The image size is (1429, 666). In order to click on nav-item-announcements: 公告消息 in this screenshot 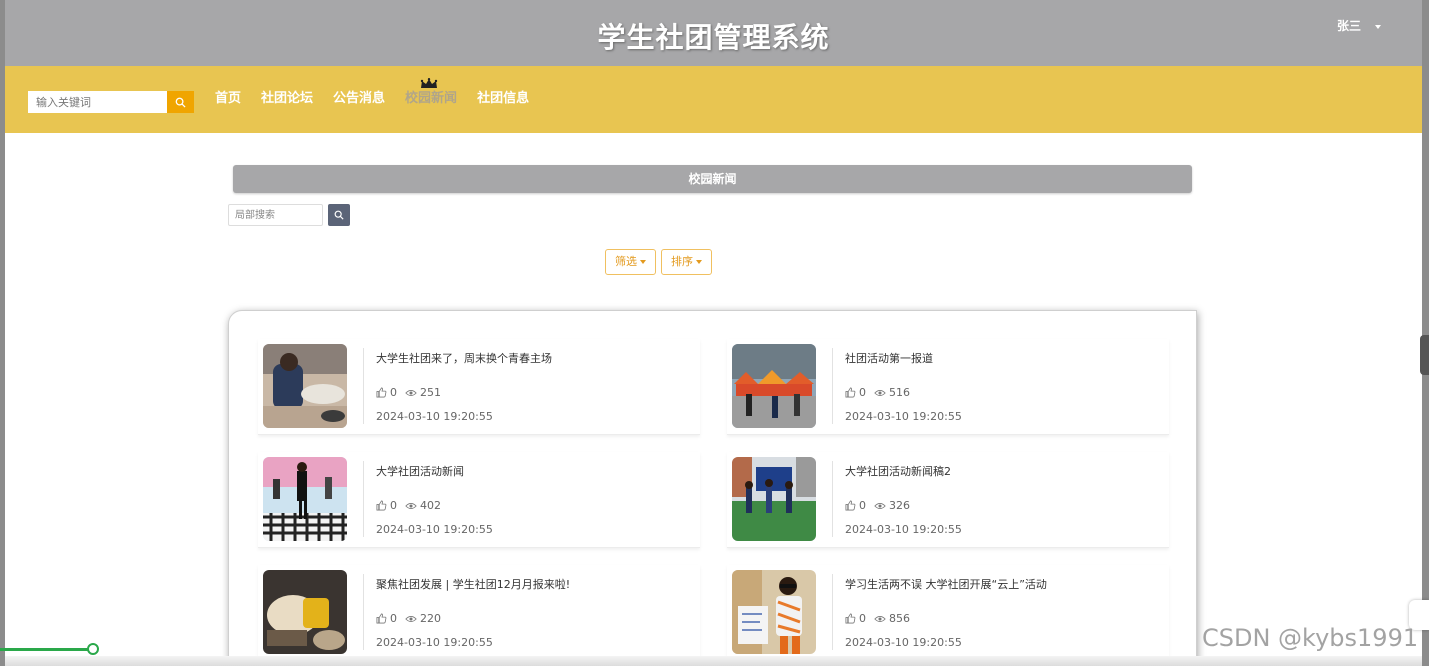, I will do `click(359, 99)`.